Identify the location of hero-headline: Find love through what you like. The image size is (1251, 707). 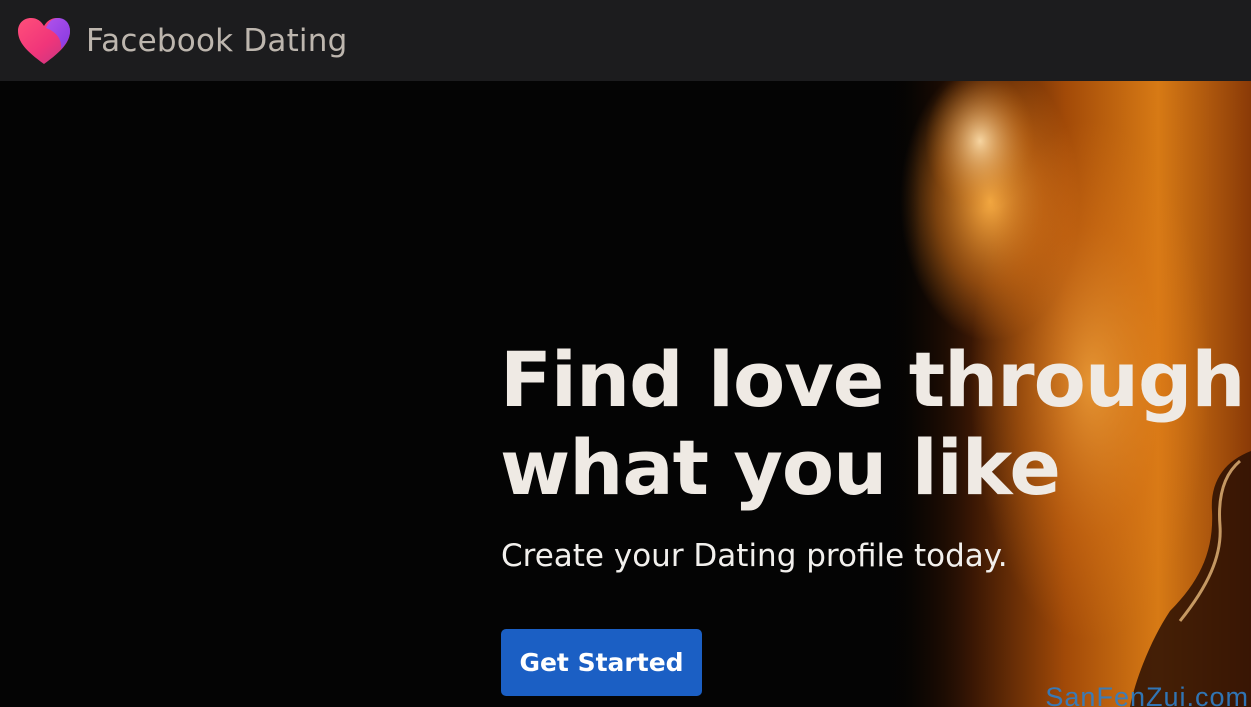
(872, 423).